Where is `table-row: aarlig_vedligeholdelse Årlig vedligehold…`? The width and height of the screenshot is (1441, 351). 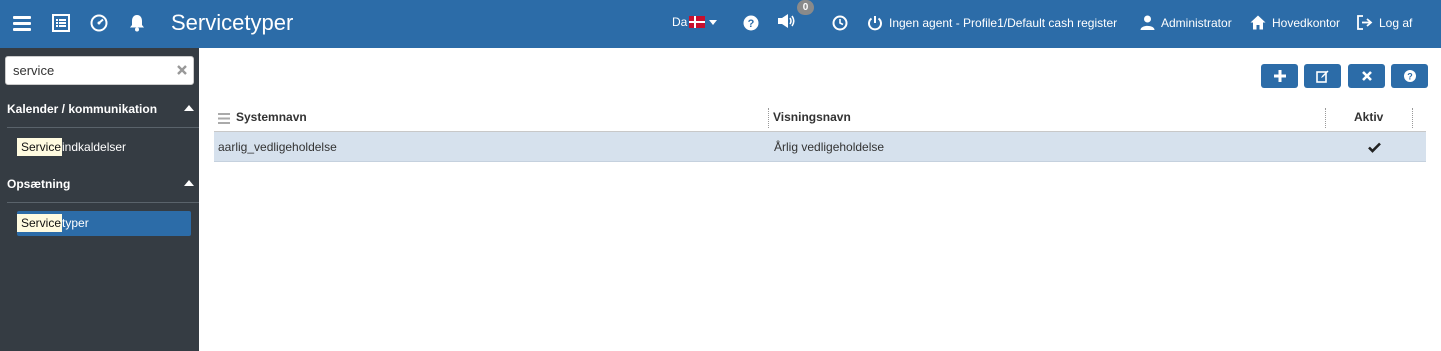
table-row: aarlig_vedligeholdelse Årlig vedligehold… is located at coordinates (820, 147).